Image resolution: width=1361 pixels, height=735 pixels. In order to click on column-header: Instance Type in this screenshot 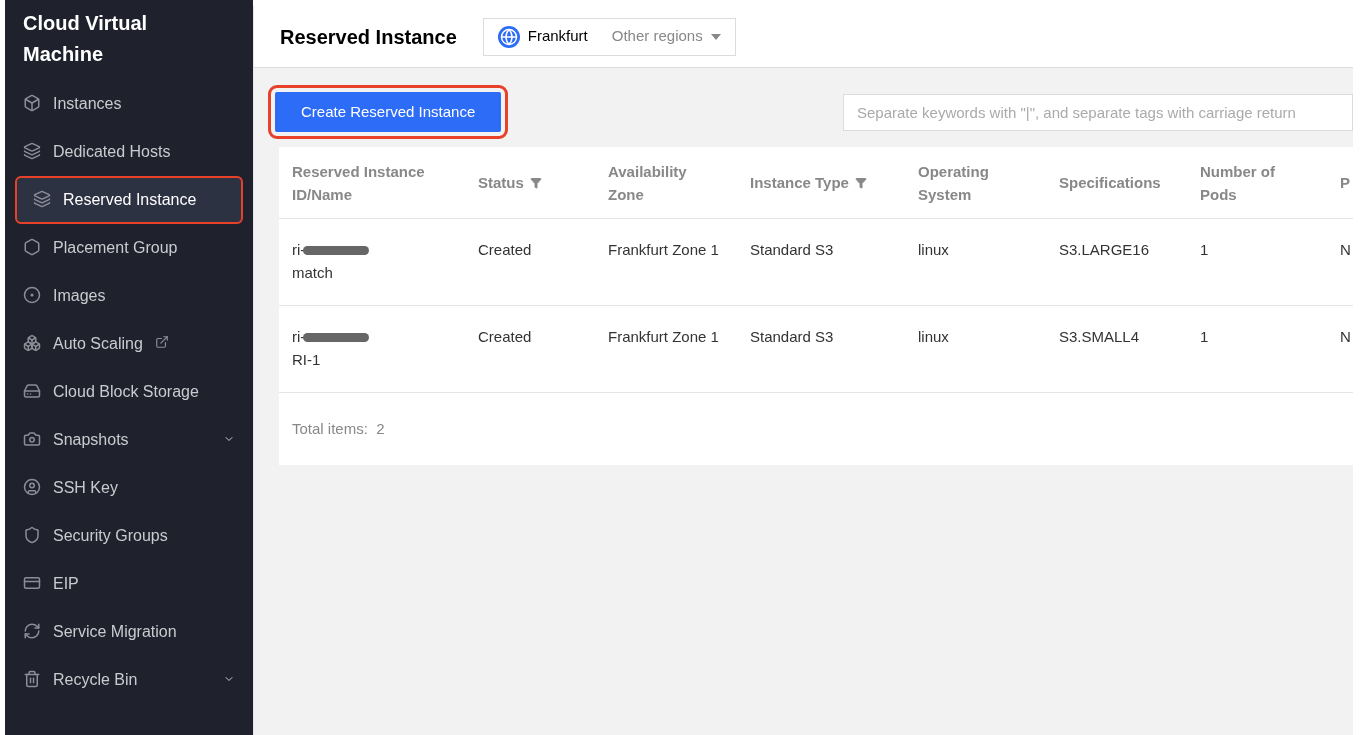, I will do `click(799, 183)`.